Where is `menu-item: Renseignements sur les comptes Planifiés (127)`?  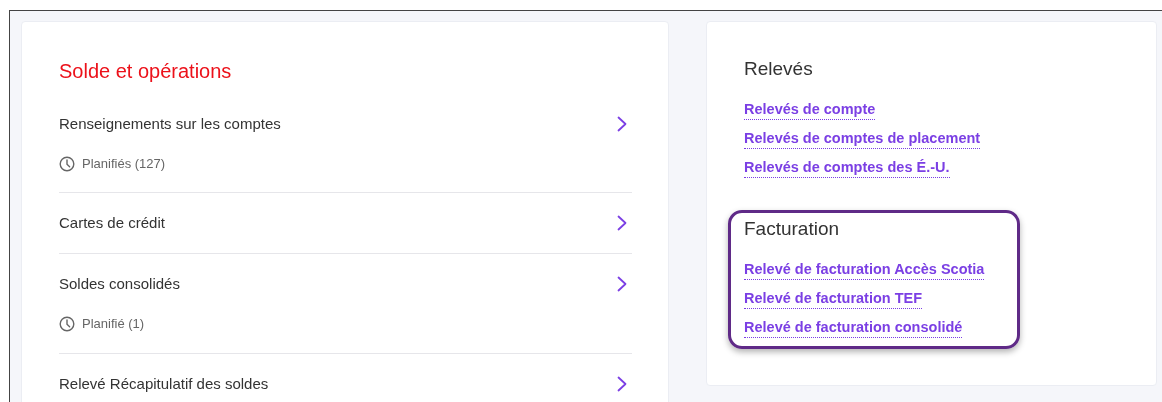 menu-item: Renseignements sur les comptes Planifiés (127) is located at coordinates (345, 151).